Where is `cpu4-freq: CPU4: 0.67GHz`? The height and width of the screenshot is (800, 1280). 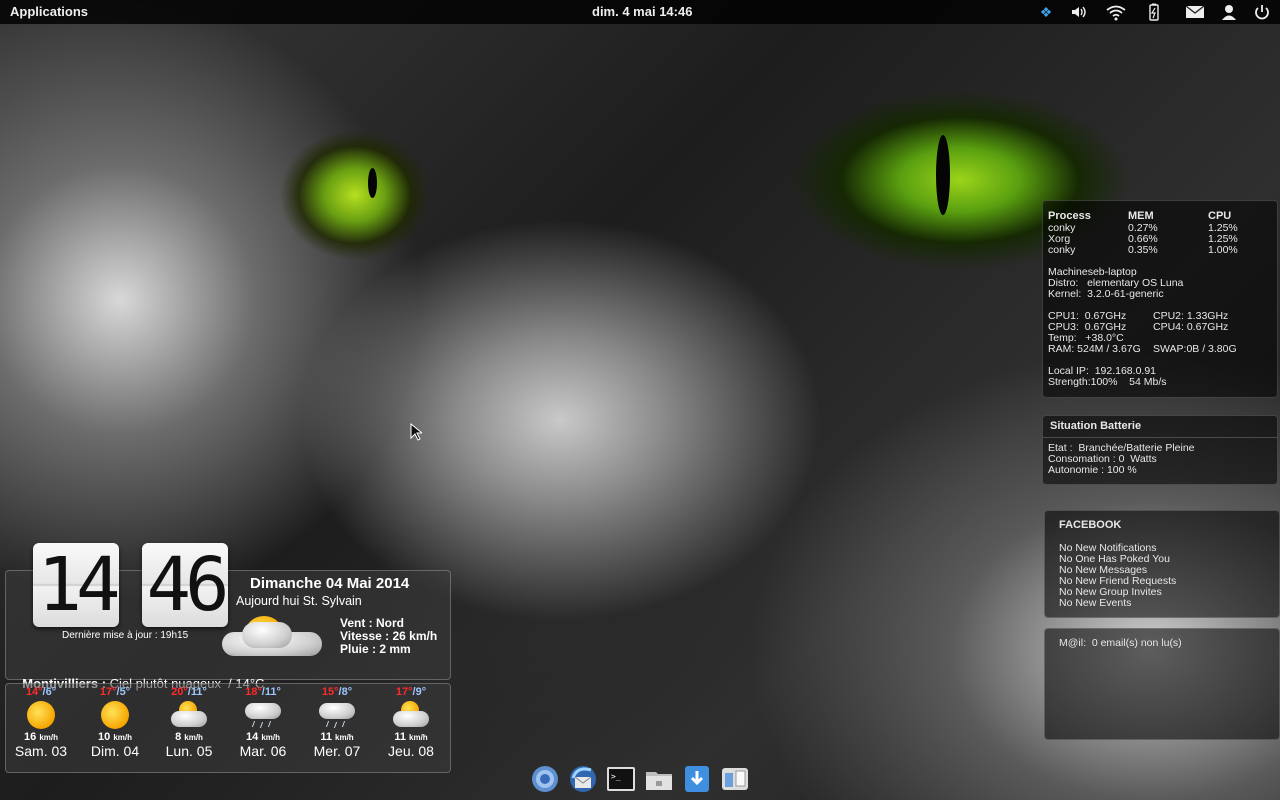
cpu4-freq: CPU4: 0.67GHz is located at coordinates (1191, 327).